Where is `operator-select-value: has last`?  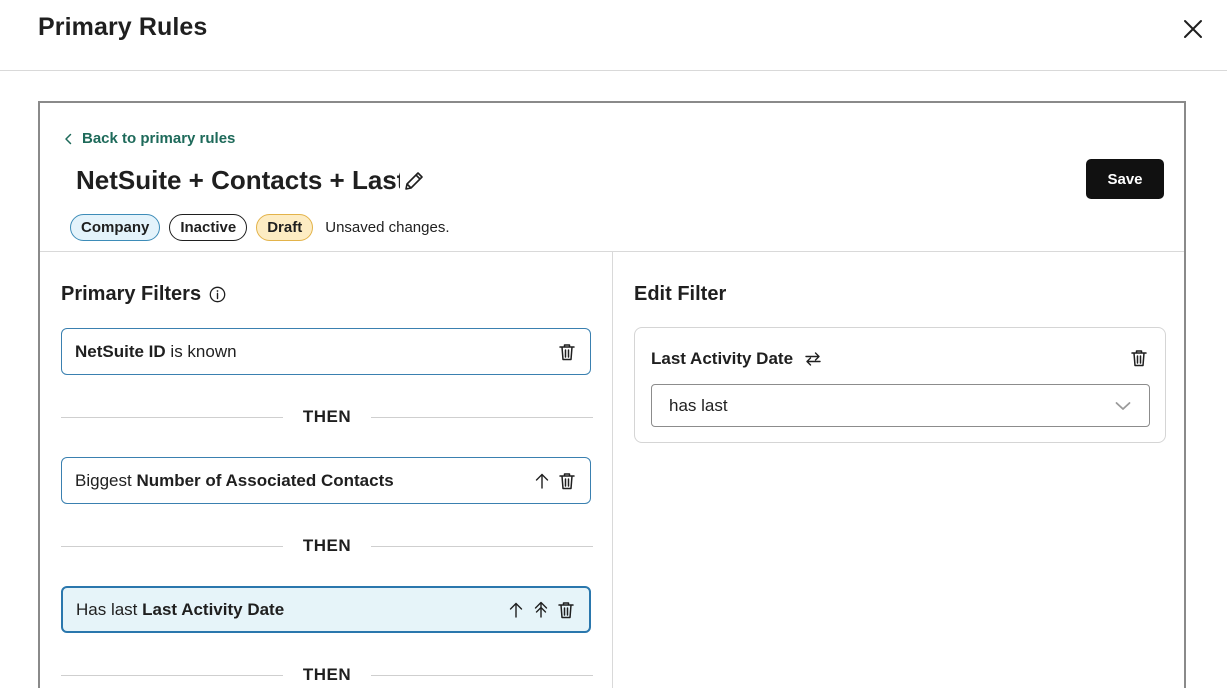 operator-select-value: has last is located at coordinates (698, 405).